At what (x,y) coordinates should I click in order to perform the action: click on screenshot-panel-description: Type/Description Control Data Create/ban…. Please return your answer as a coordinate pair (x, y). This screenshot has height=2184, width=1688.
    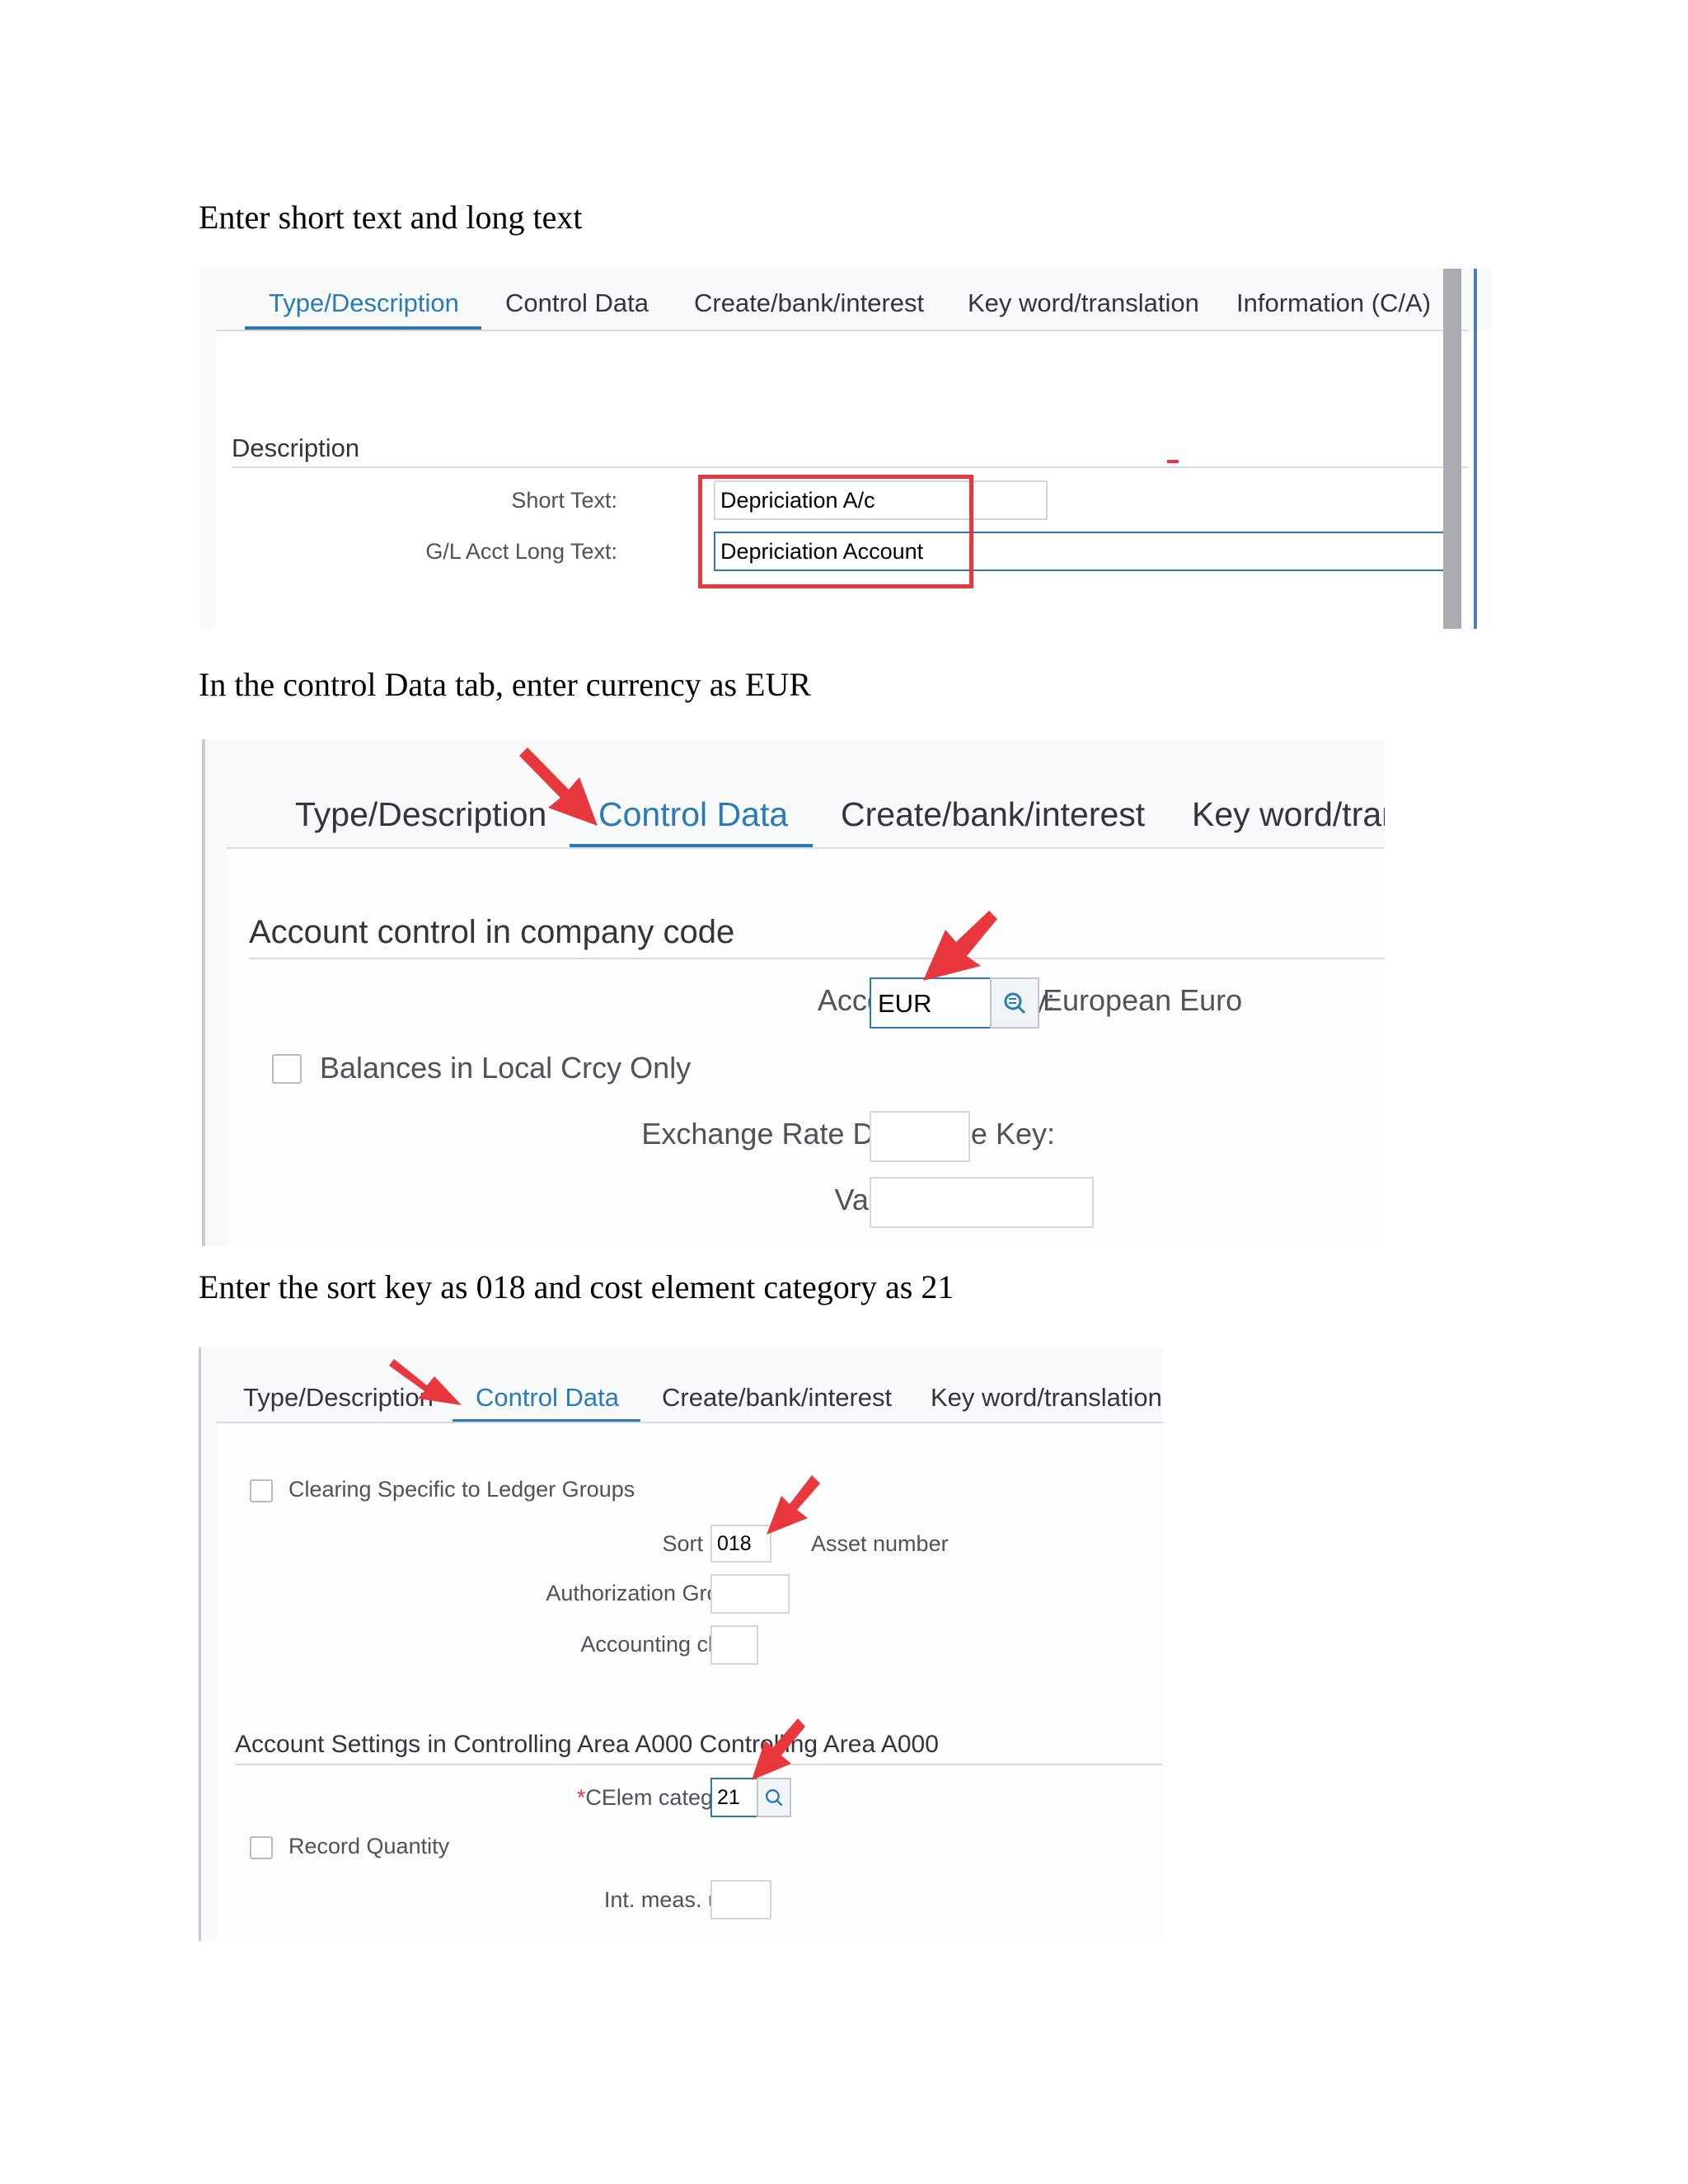
    Looking at the image, I should click on (846, 449).